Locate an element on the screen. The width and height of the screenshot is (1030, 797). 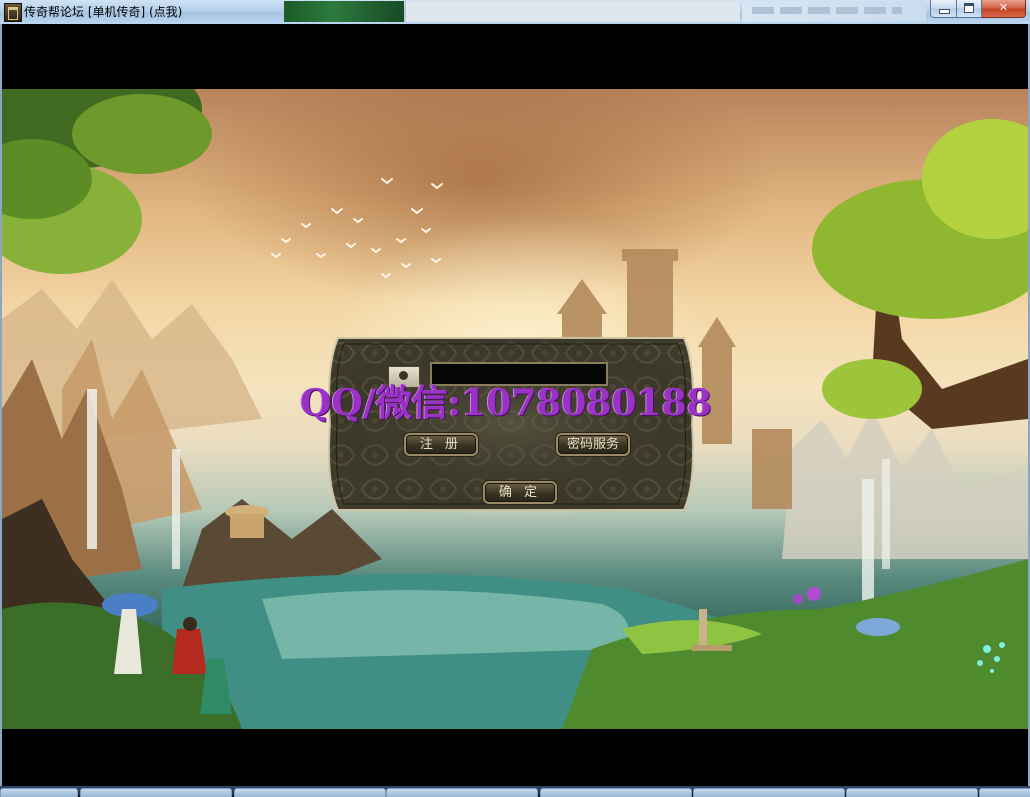
minimize-button is located at coordinates (943, 9).